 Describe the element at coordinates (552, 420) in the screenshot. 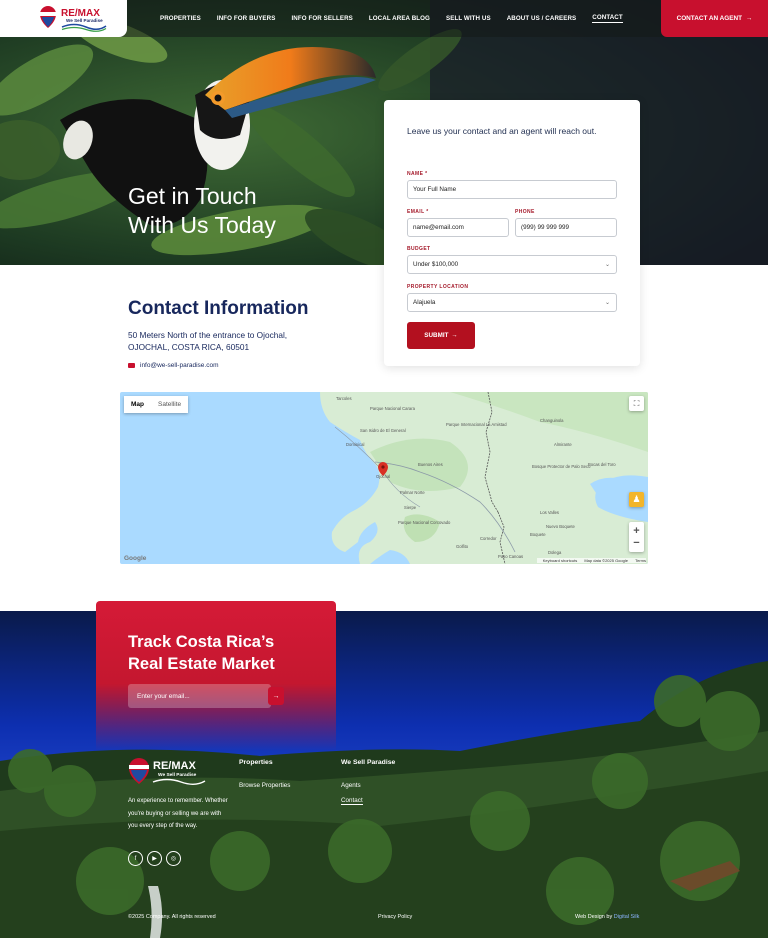

I see `map-place: Changuinola` at that location.